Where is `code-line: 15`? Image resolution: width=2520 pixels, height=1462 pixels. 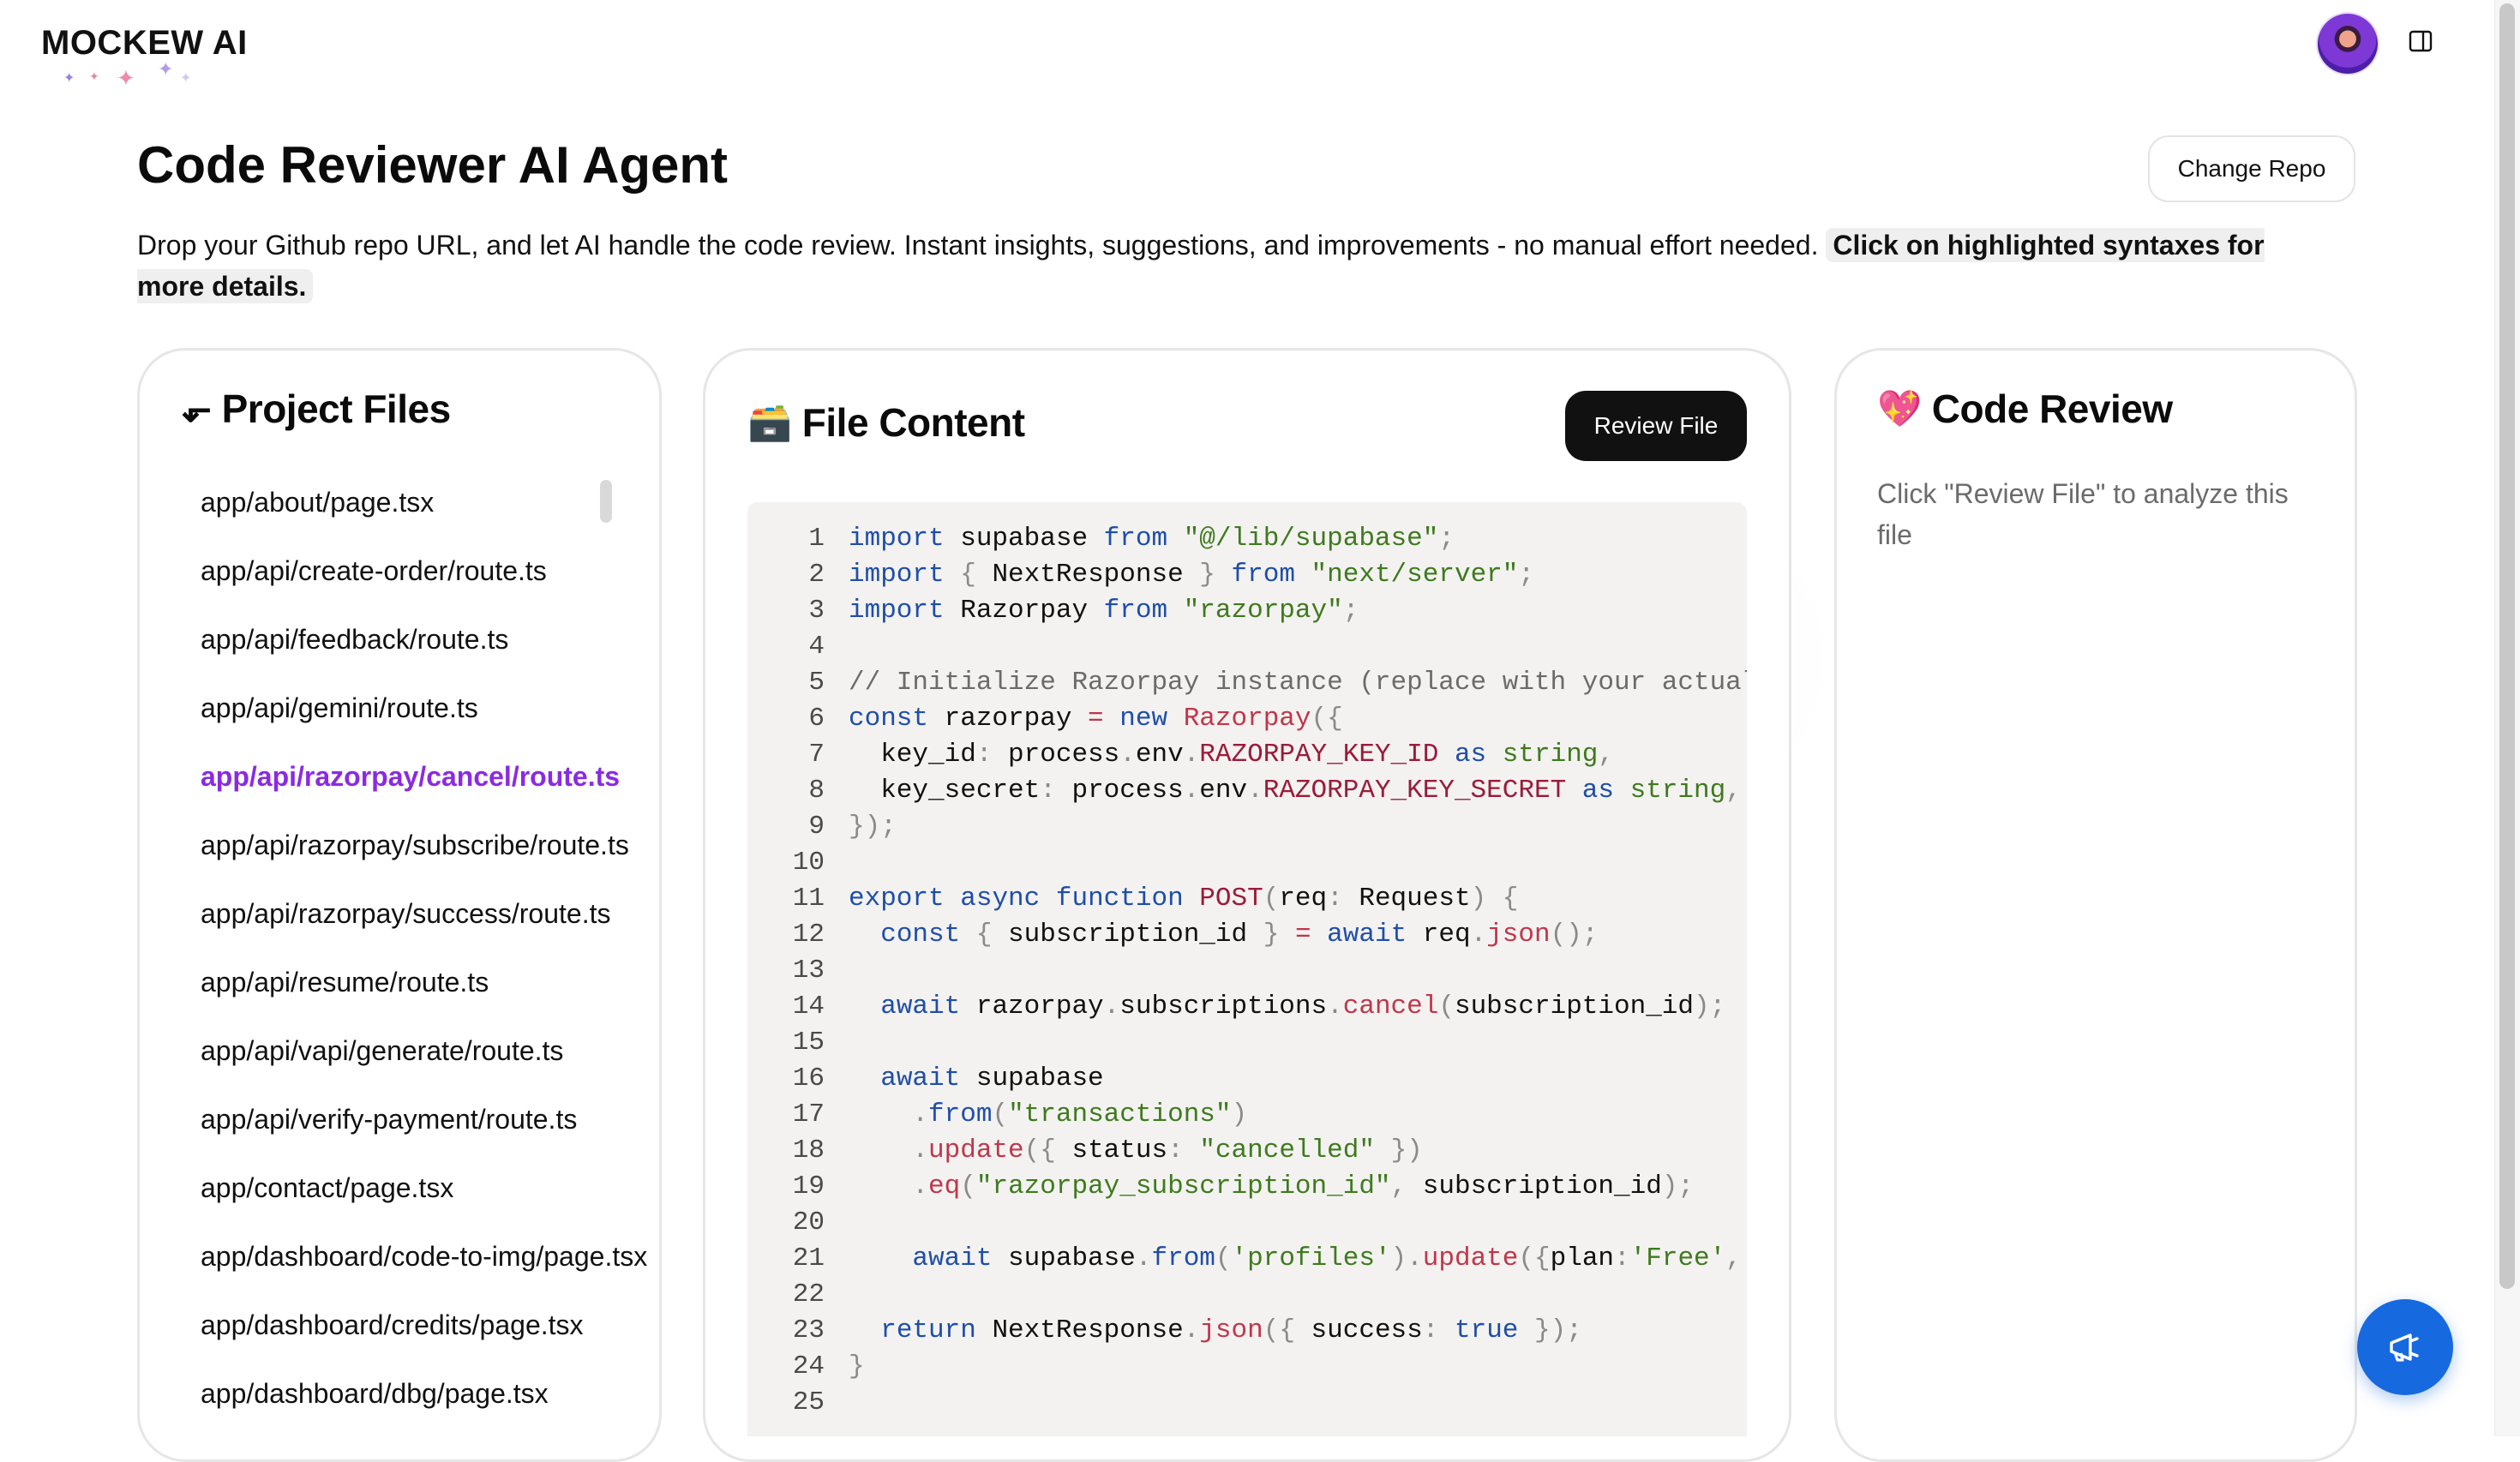 code-line: 15 is located at coordinates (798, 1043).